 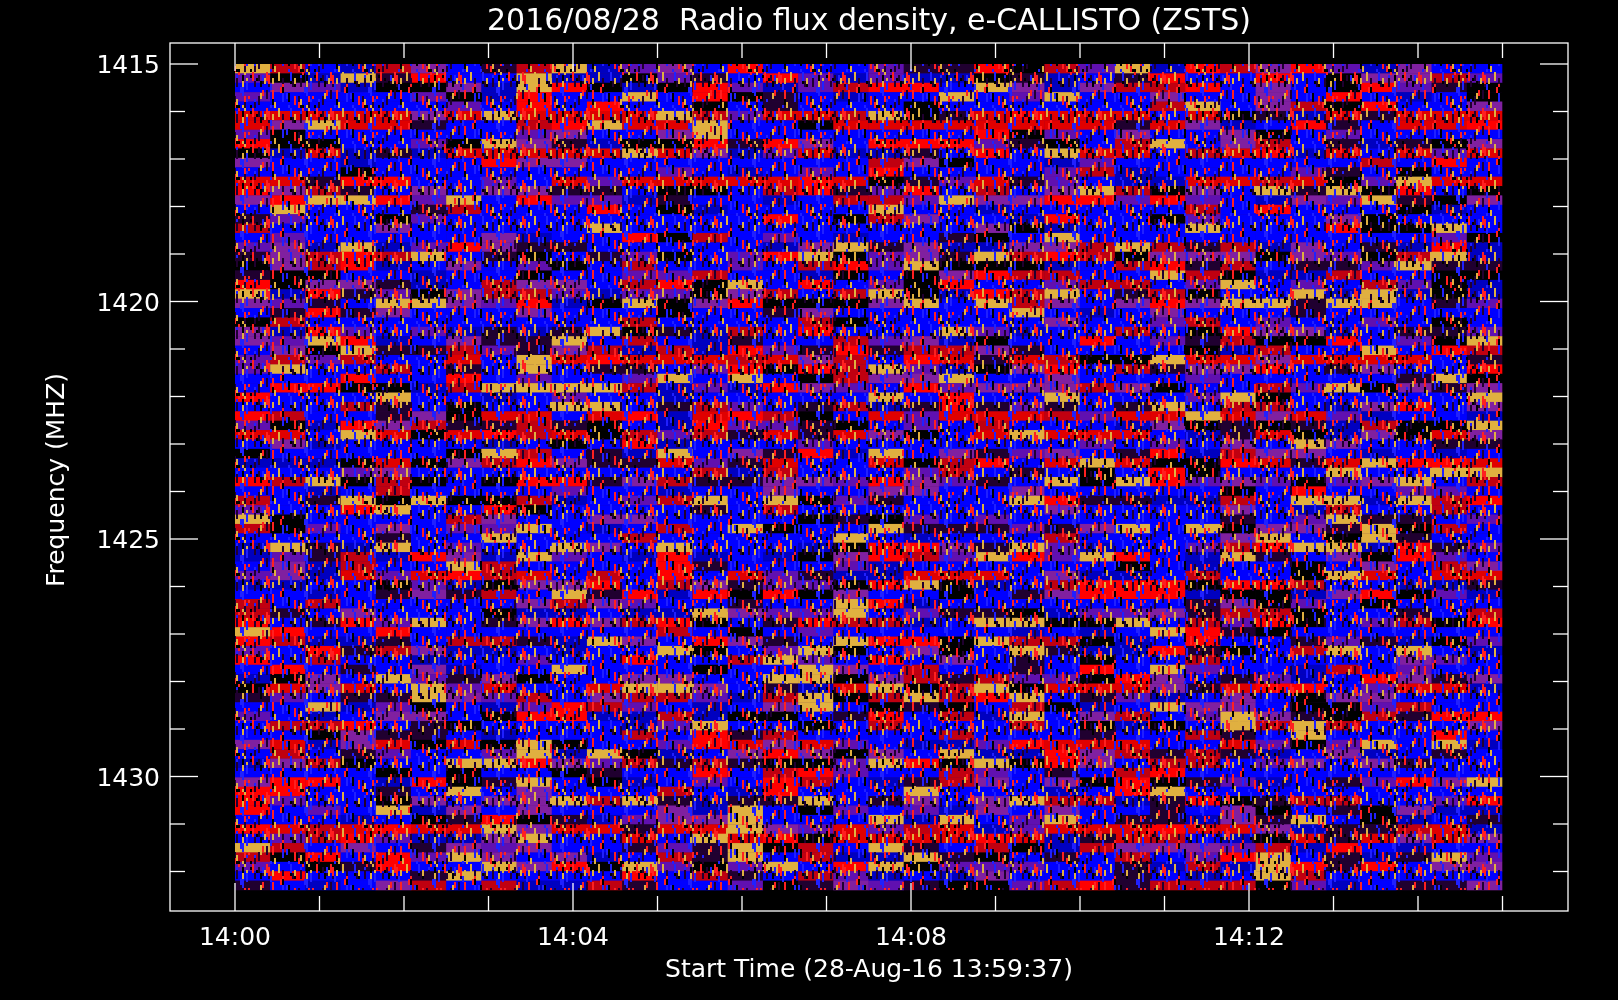 I want to click on axis-title: Frequency (MHZ), so click(x=55, y=480).